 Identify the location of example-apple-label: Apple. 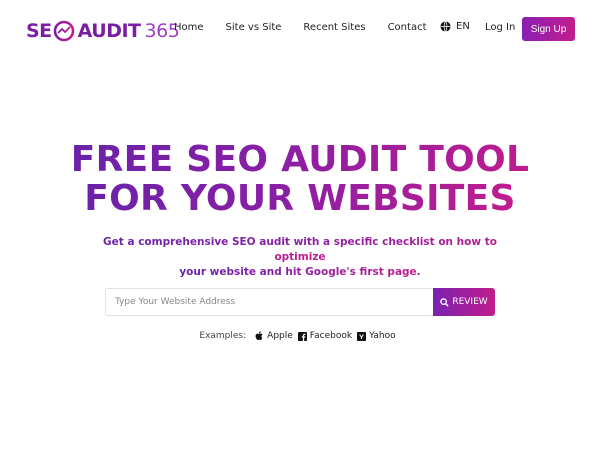
(280, 336).